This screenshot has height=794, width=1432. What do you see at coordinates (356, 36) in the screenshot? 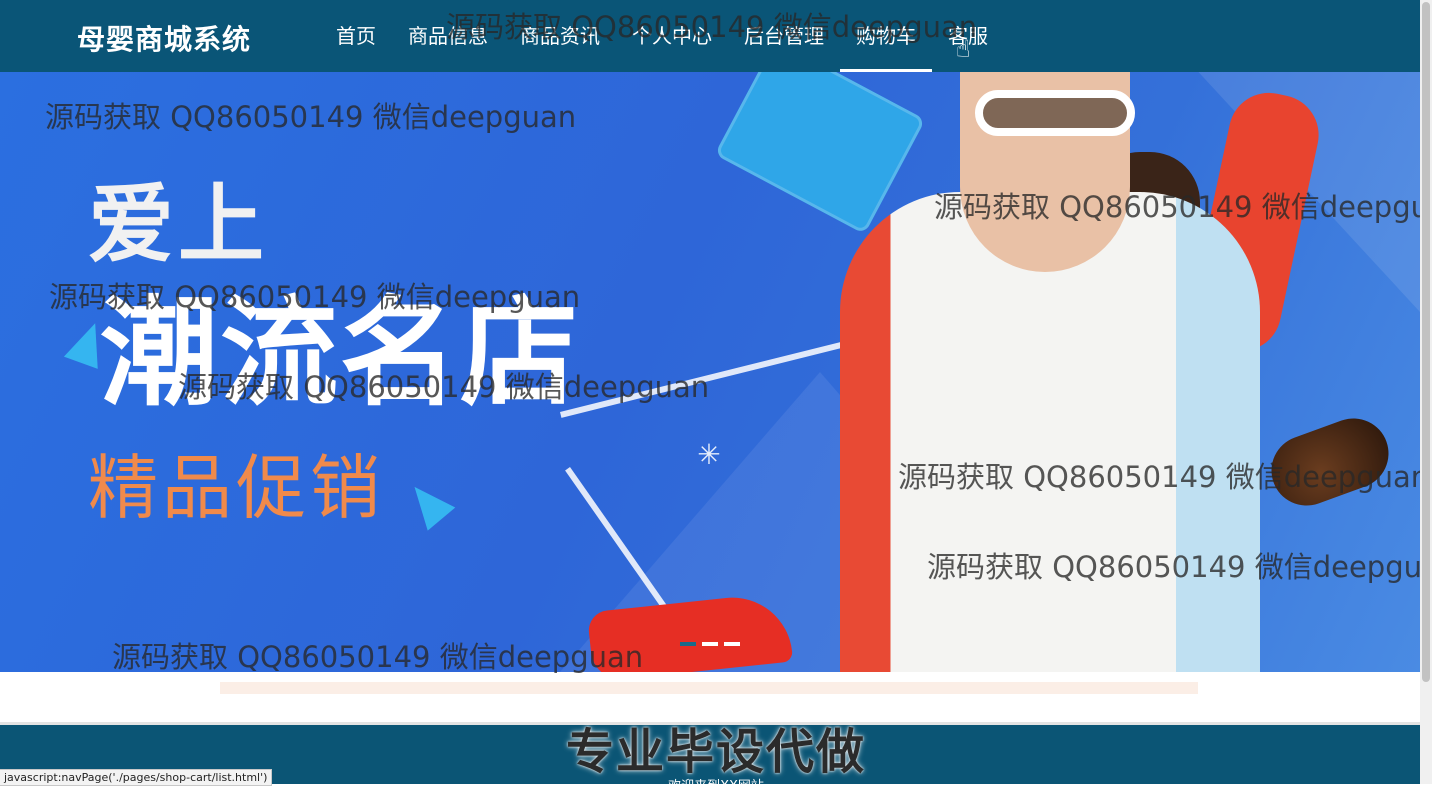
I see `nav-item-home: 首页` at bounding box center [356, 36].